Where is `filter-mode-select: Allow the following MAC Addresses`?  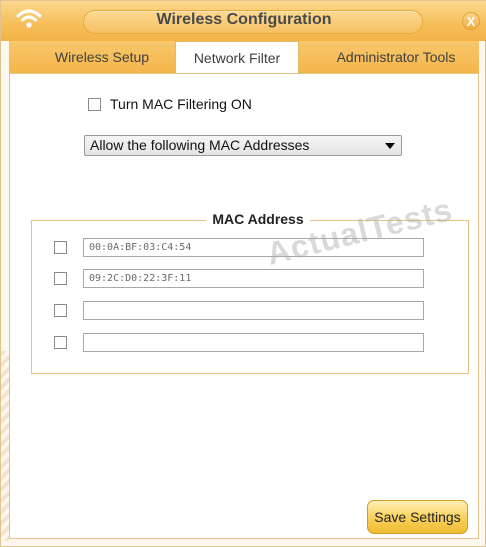
filter-mode-select: Allow the following MAC Addresses is located at coordinates (243, 145).